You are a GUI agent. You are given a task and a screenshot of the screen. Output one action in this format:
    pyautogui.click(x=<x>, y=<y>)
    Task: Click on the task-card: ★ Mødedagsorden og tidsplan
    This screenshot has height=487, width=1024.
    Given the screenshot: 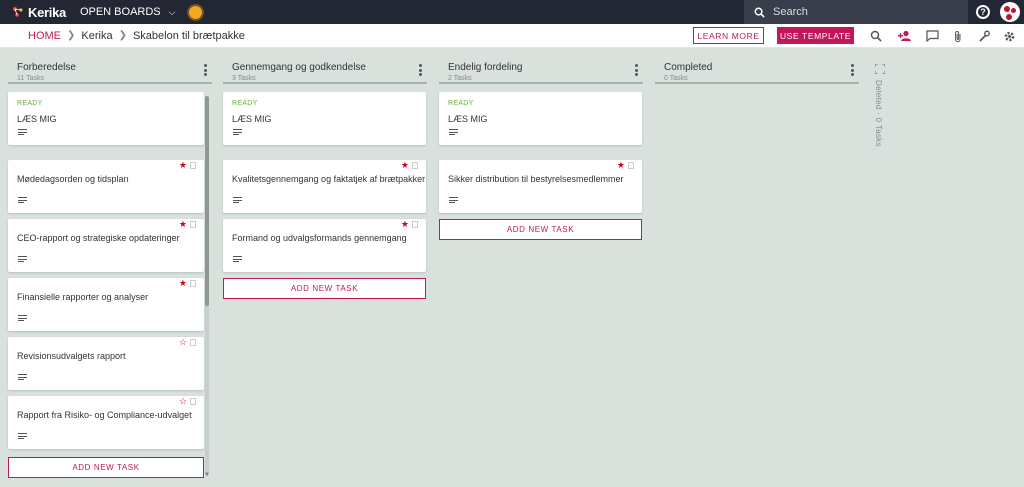 What is the action you would take?
    pyautogui.click(x=106, y=186)
    